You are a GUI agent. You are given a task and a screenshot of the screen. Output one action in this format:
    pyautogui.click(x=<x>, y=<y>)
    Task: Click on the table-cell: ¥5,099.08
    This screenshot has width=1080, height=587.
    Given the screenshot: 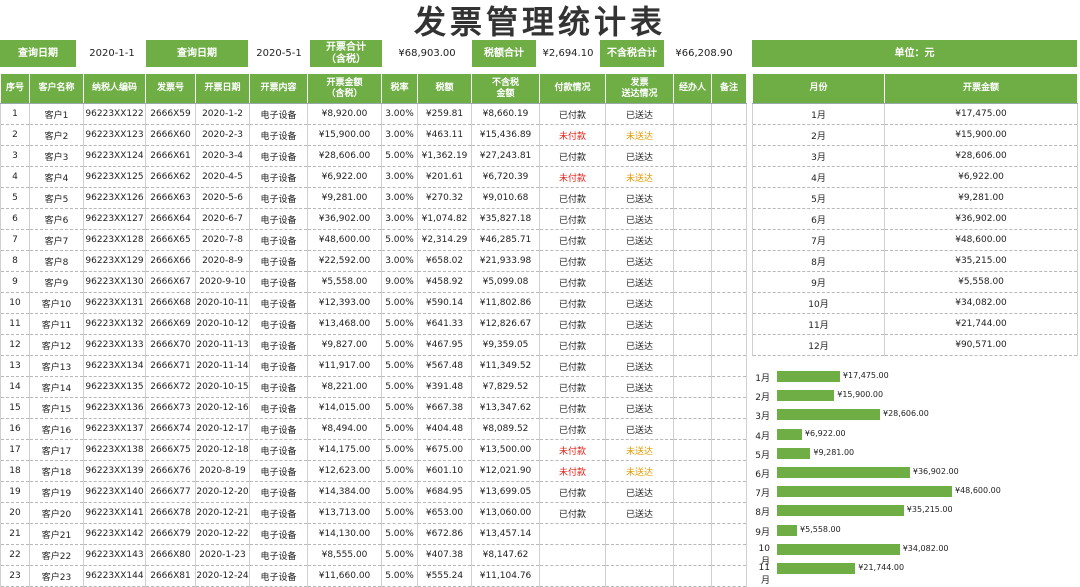 What is the action you would take?
    pyautogui.click(x=505, y=282)
    